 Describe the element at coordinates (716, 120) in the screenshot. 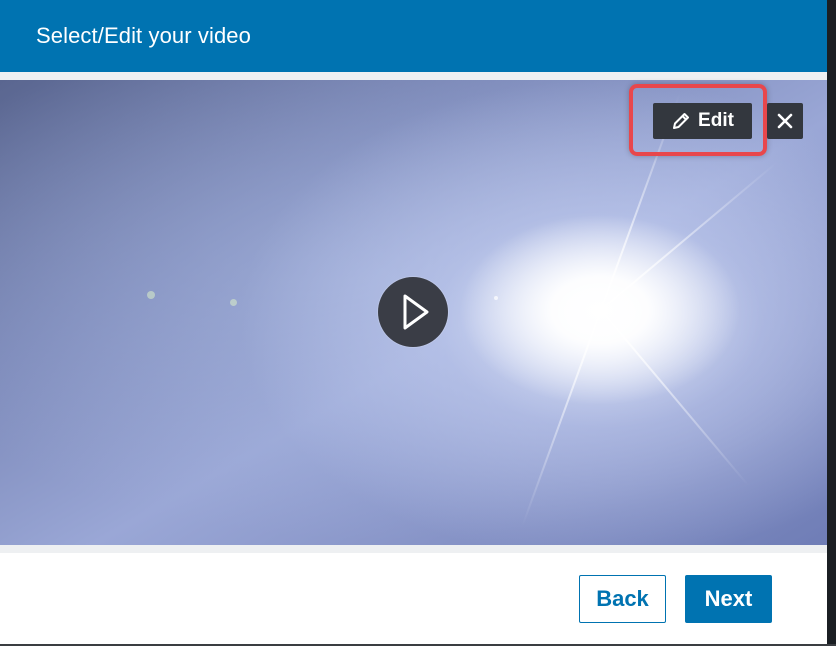

I see `edit-button-label: Edit` at that location.